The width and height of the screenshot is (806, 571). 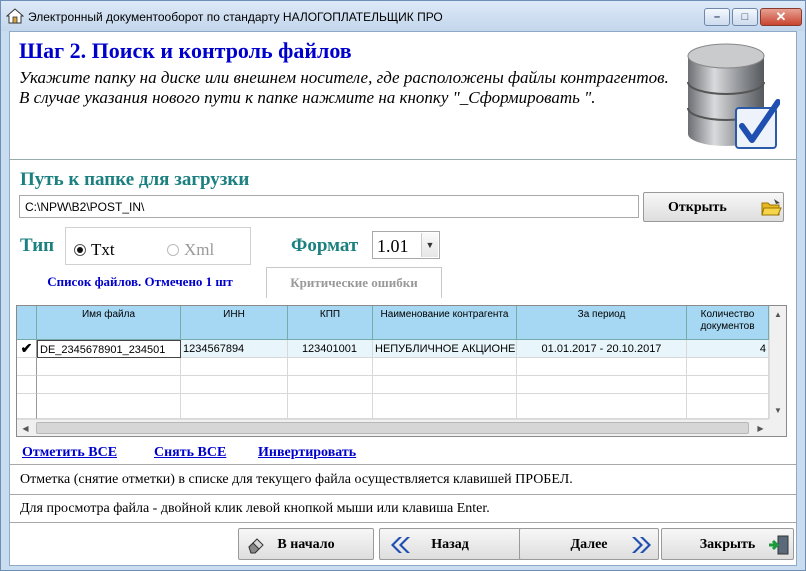 I want to click on cell-kpp: 123401001, so click(x=330, y=349).